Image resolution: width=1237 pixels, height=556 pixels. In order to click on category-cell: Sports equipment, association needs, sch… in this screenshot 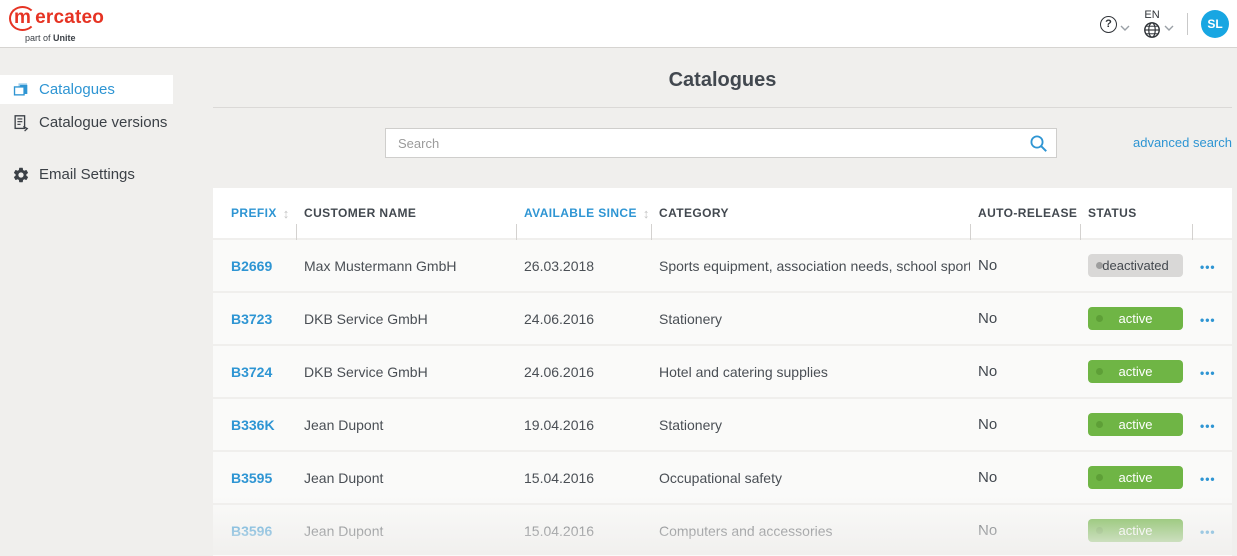, I will do `click(814, 265)`.